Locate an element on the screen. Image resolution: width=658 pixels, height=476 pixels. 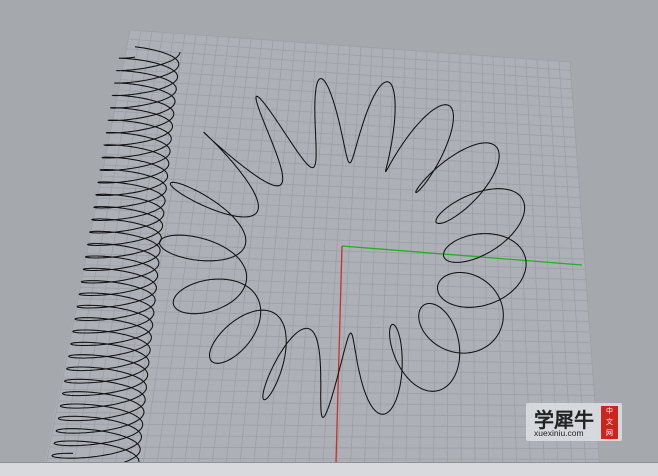
watermark-badge-char: 文 is located at coordinates (609, 422).